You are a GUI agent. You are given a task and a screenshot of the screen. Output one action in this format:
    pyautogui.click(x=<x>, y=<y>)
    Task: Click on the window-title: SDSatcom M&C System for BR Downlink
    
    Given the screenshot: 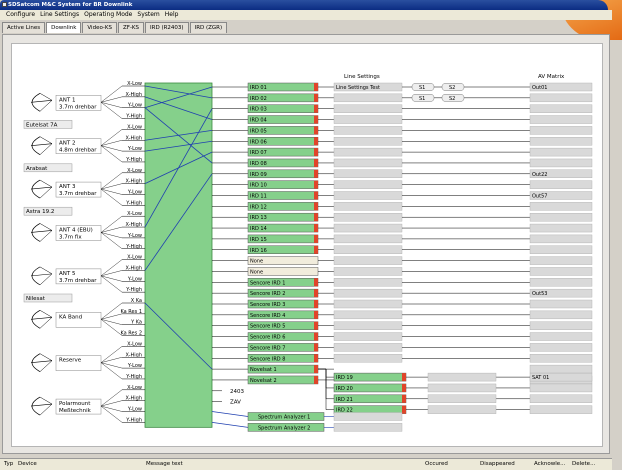 What is the action you would take?
    pyautogui.click(x=70, y=5)
    